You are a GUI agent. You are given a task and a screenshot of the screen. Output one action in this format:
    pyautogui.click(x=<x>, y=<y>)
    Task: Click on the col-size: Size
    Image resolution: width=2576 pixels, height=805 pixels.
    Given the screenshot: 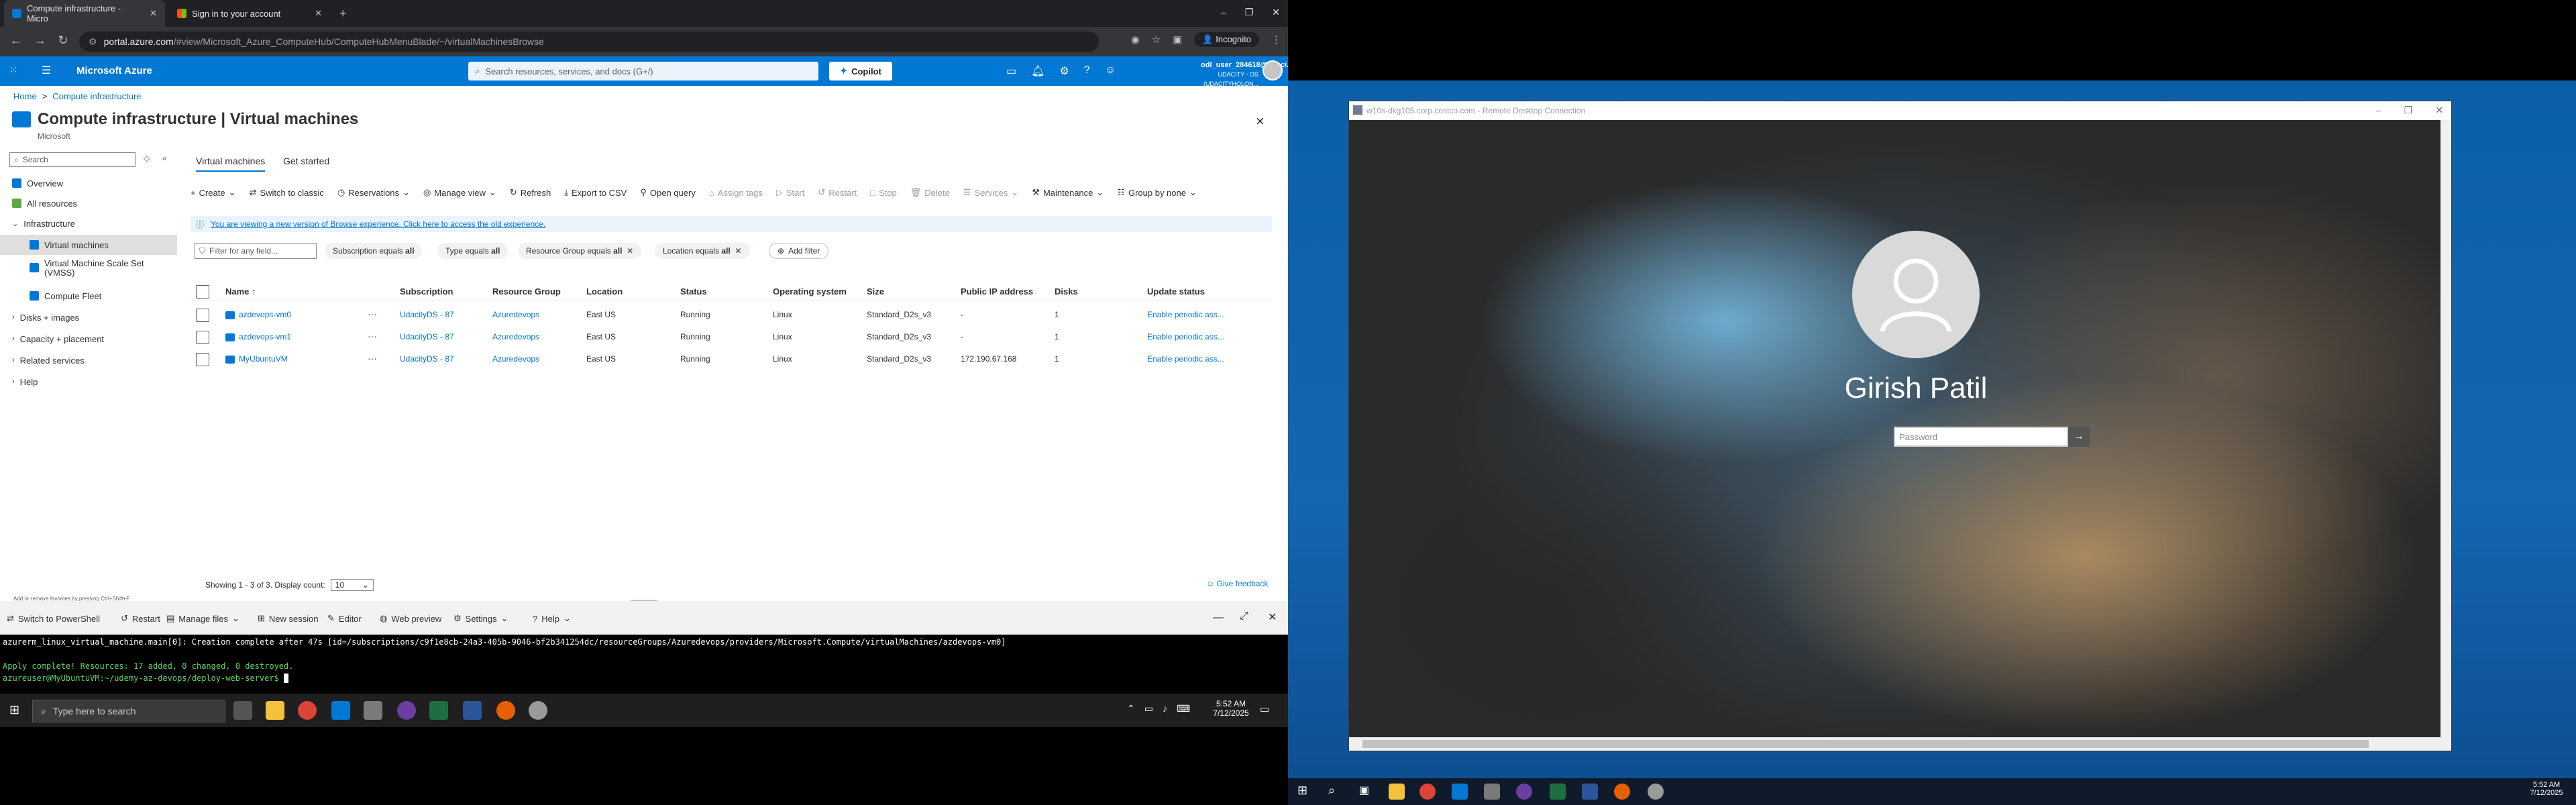 What is the action you would take?
    pyautogui.click(x=875, y=291)
    